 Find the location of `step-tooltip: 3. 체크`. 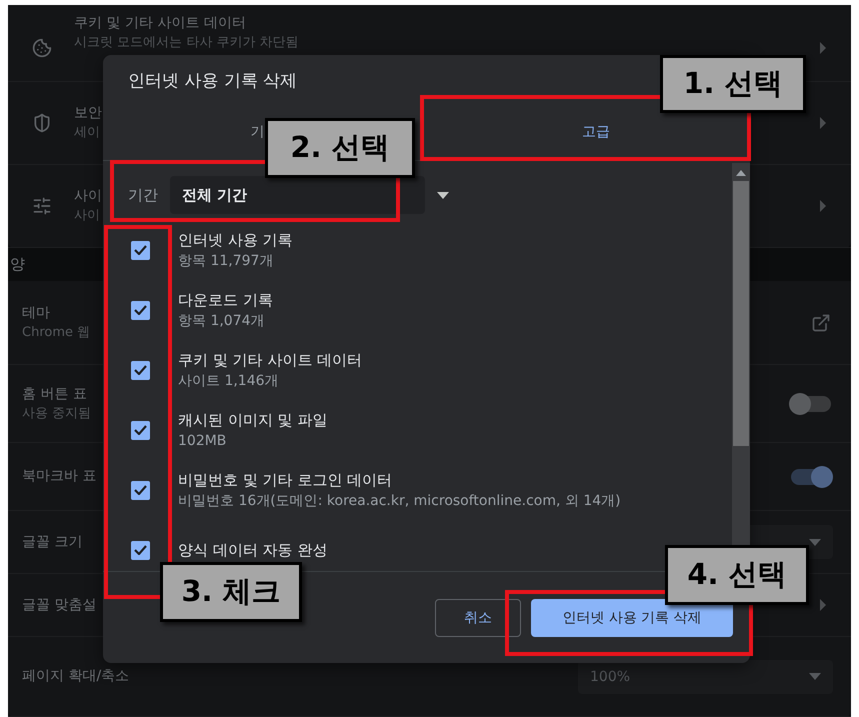

step-tooltip: 3. 체크 is located at coordinates (231, 592).